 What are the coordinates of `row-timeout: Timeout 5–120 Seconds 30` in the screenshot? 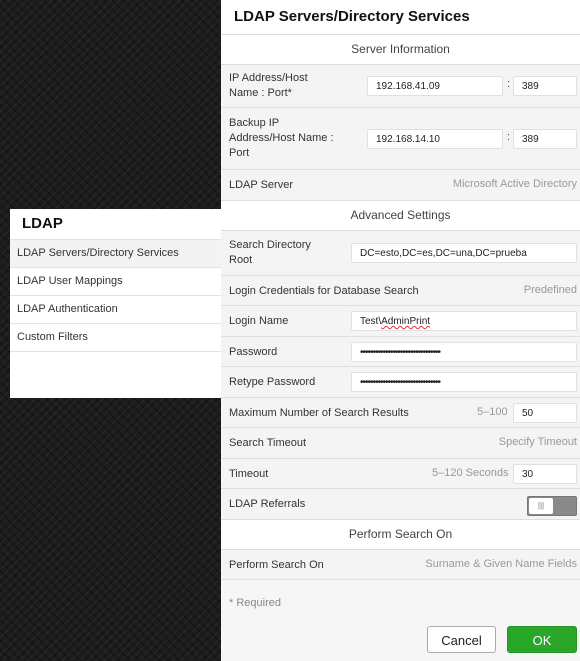 It's located at (400, 474).